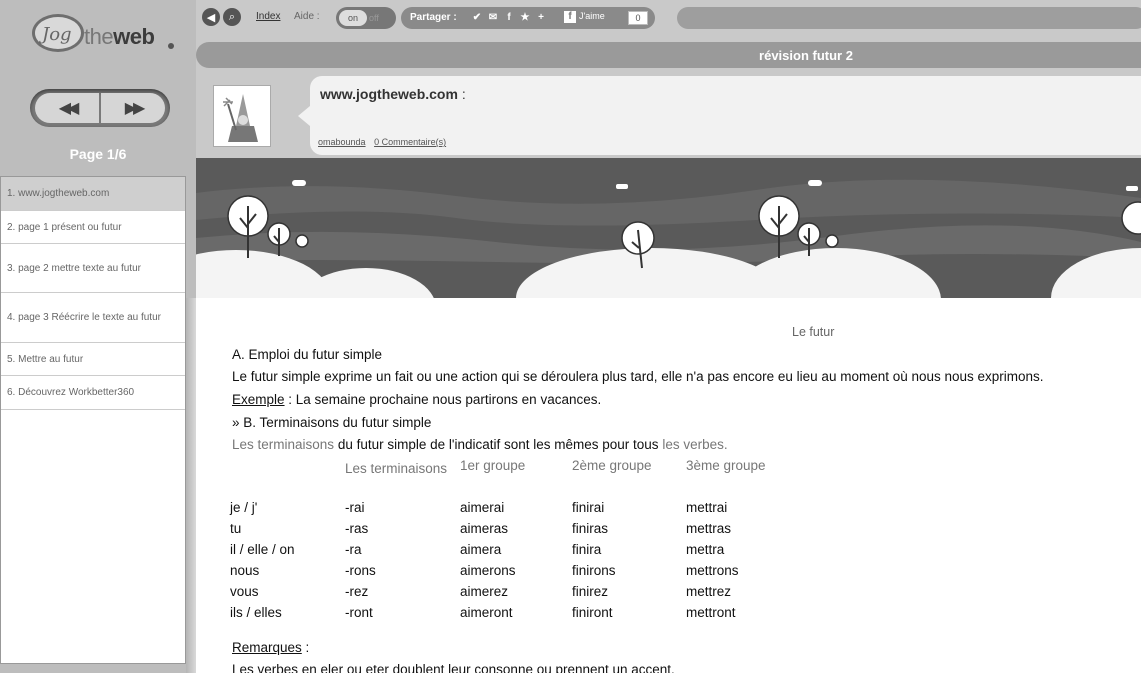  What do you see at coordinates (119, 37) in the screenshot?
I see `logo-wordmark: theweb` at bounding box center [119, 37].